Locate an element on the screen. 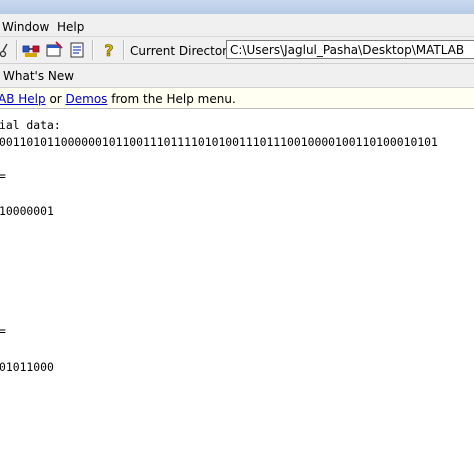 The image size is (474, 474). shortcuts-bar: What's New is located at coordinates (237, 76).